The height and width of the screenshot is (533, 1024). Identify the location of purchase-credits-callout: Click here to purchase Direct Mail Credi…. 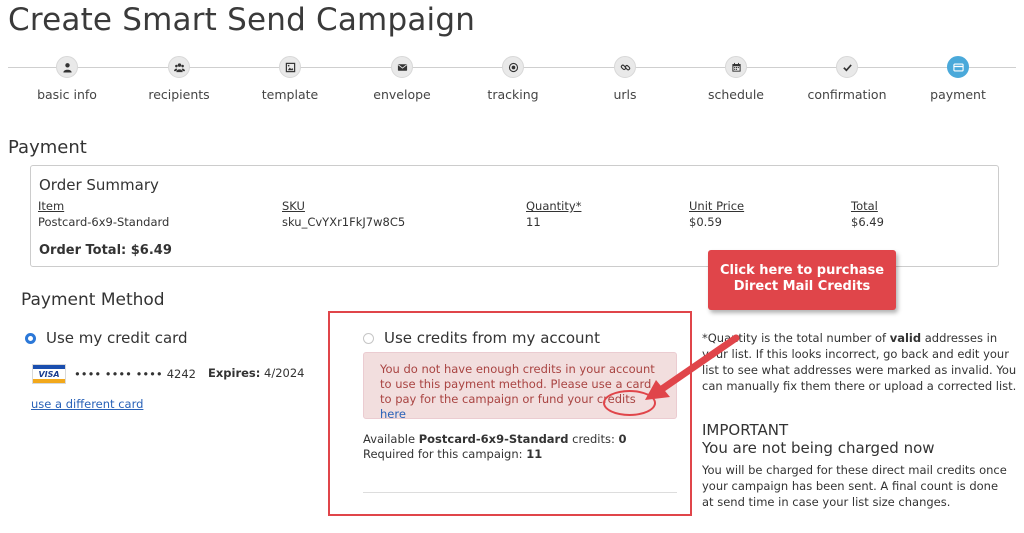
(802, 280).